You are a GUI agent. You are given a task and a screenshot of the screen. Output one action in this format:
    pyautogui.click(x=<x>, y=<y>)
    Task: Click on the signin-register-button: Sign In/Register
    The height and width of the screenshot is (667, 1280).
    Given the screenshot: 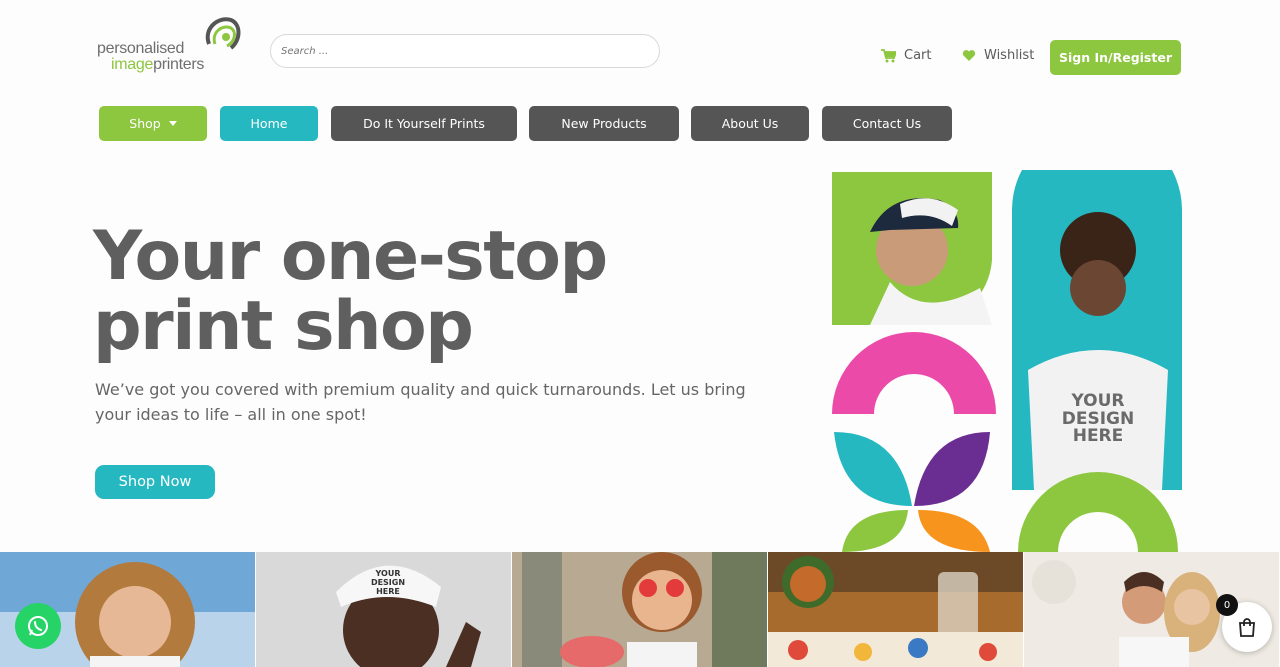 What is the action you would take?
    pyautogui.click(x=1115, y=57)
    